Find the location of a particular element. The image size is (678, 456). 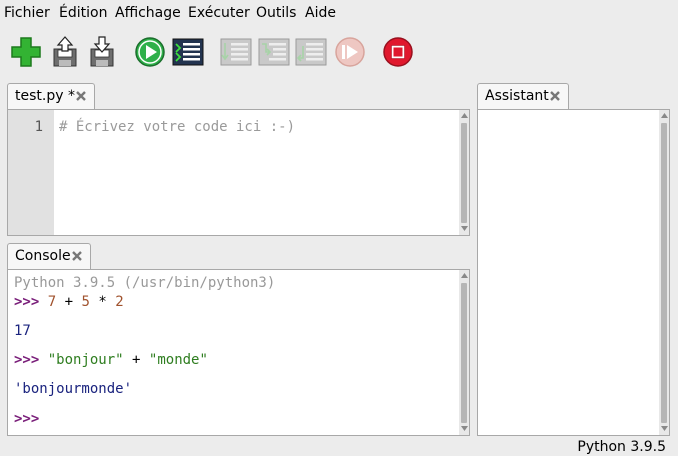

editor-scrollbar is located at coordinates (464, 172).